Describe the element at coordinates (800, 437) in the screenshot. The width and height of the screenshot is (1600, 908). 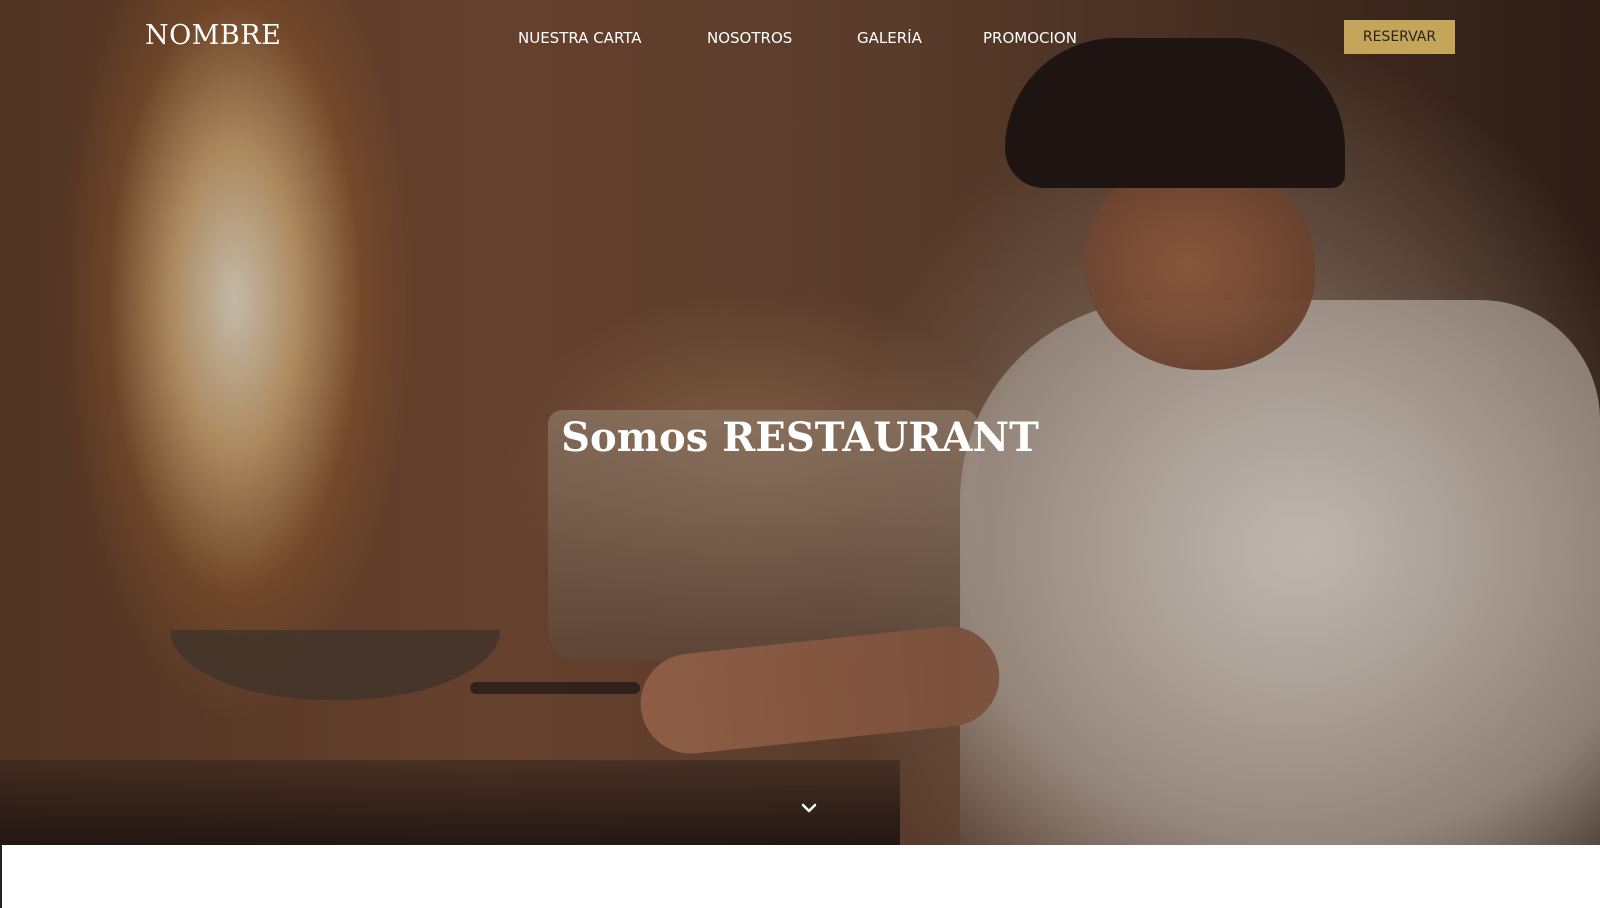
I see `hero-title: Somos RESTAURANT` at that location.